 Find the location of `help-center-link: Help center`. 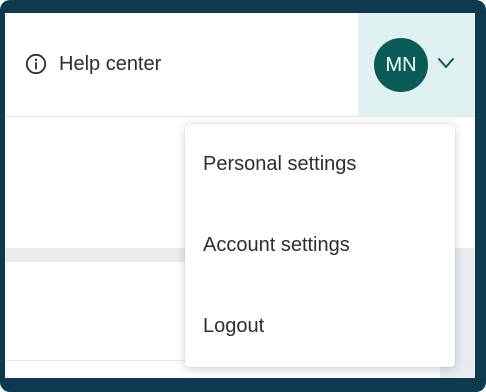

help-center-link: Help center is located at coordinates (93, 64).